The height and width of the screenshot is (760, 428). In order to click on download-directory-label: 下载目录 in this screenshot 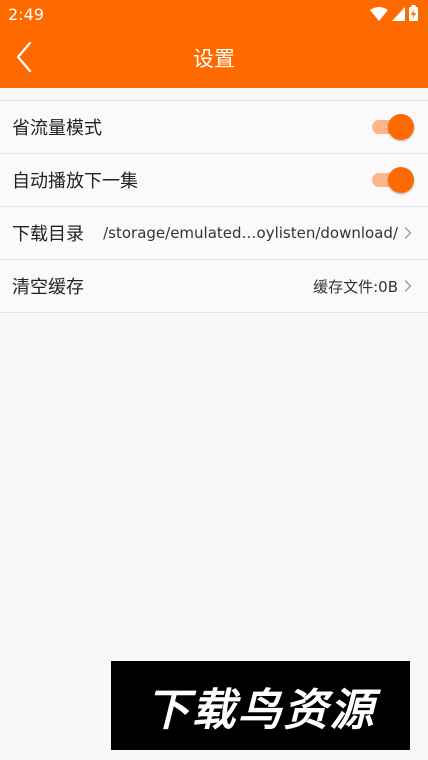, I will do `click(48, 234)`.